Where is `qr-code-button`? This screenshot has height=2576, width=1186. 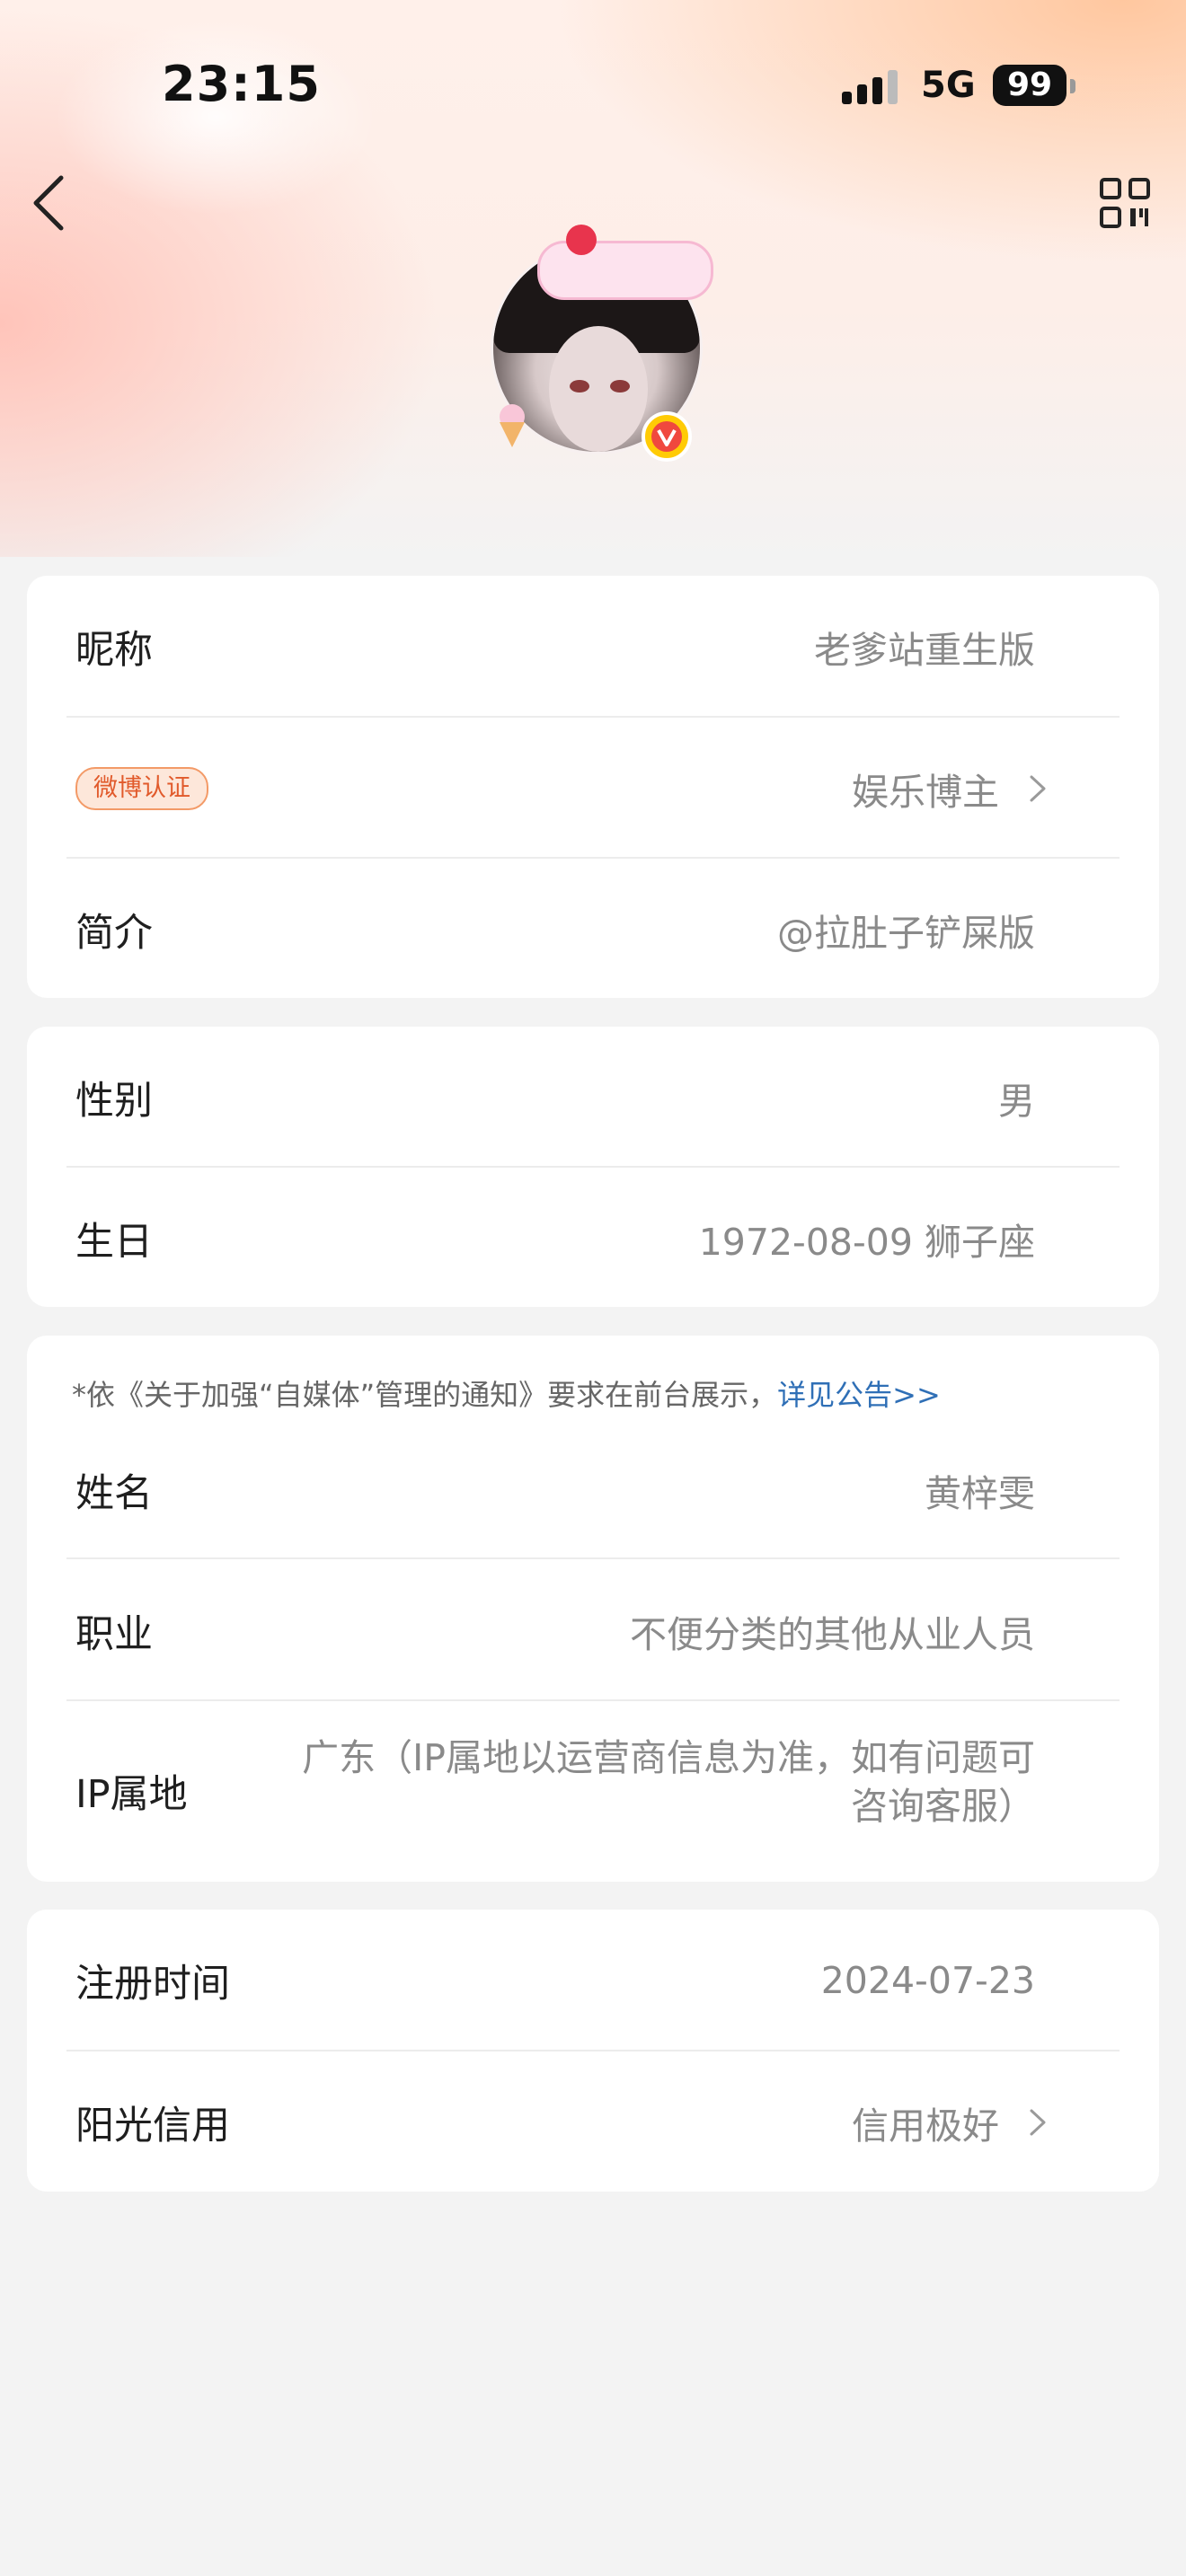 qr-code-button is located at coordinates (1125, 203).